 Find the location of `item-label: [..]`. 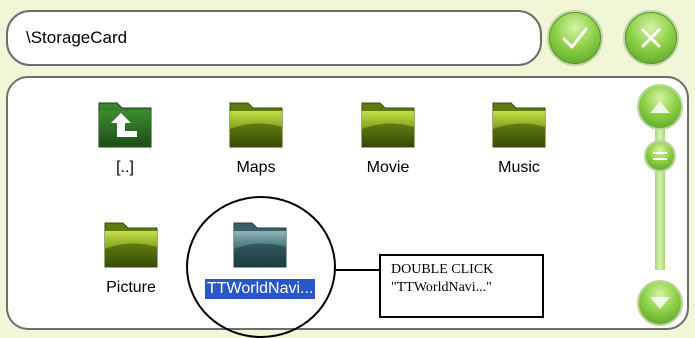

item-label: [..] is located at coordinates (125, 167).